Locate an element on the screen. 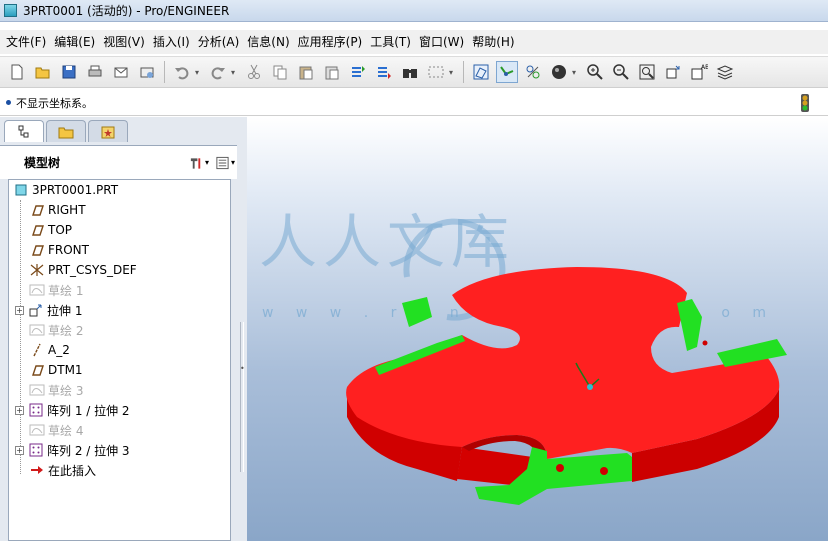  pattern-icon is located at coordinates (36, 450).